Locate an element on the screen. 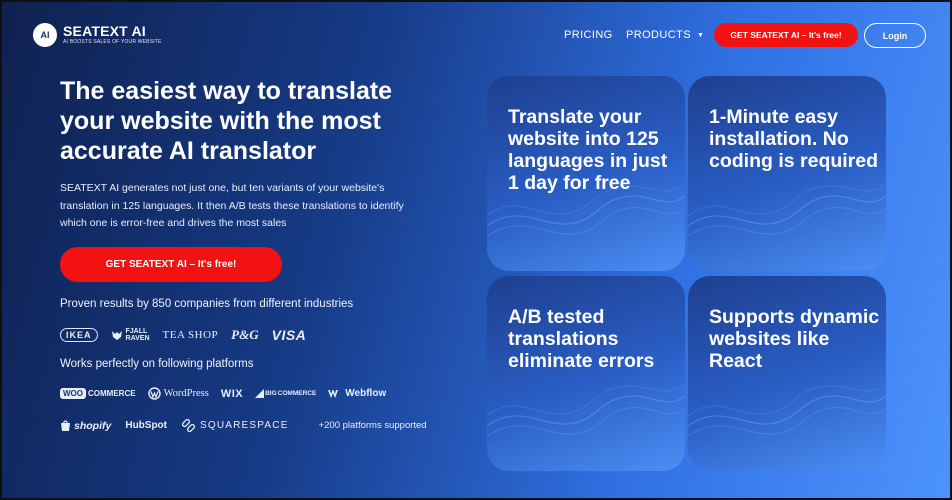 This screenshot has height=500, width=952. feature-card-dynamic: Supports dynamic websites like React is located at coordinates (787, 373).